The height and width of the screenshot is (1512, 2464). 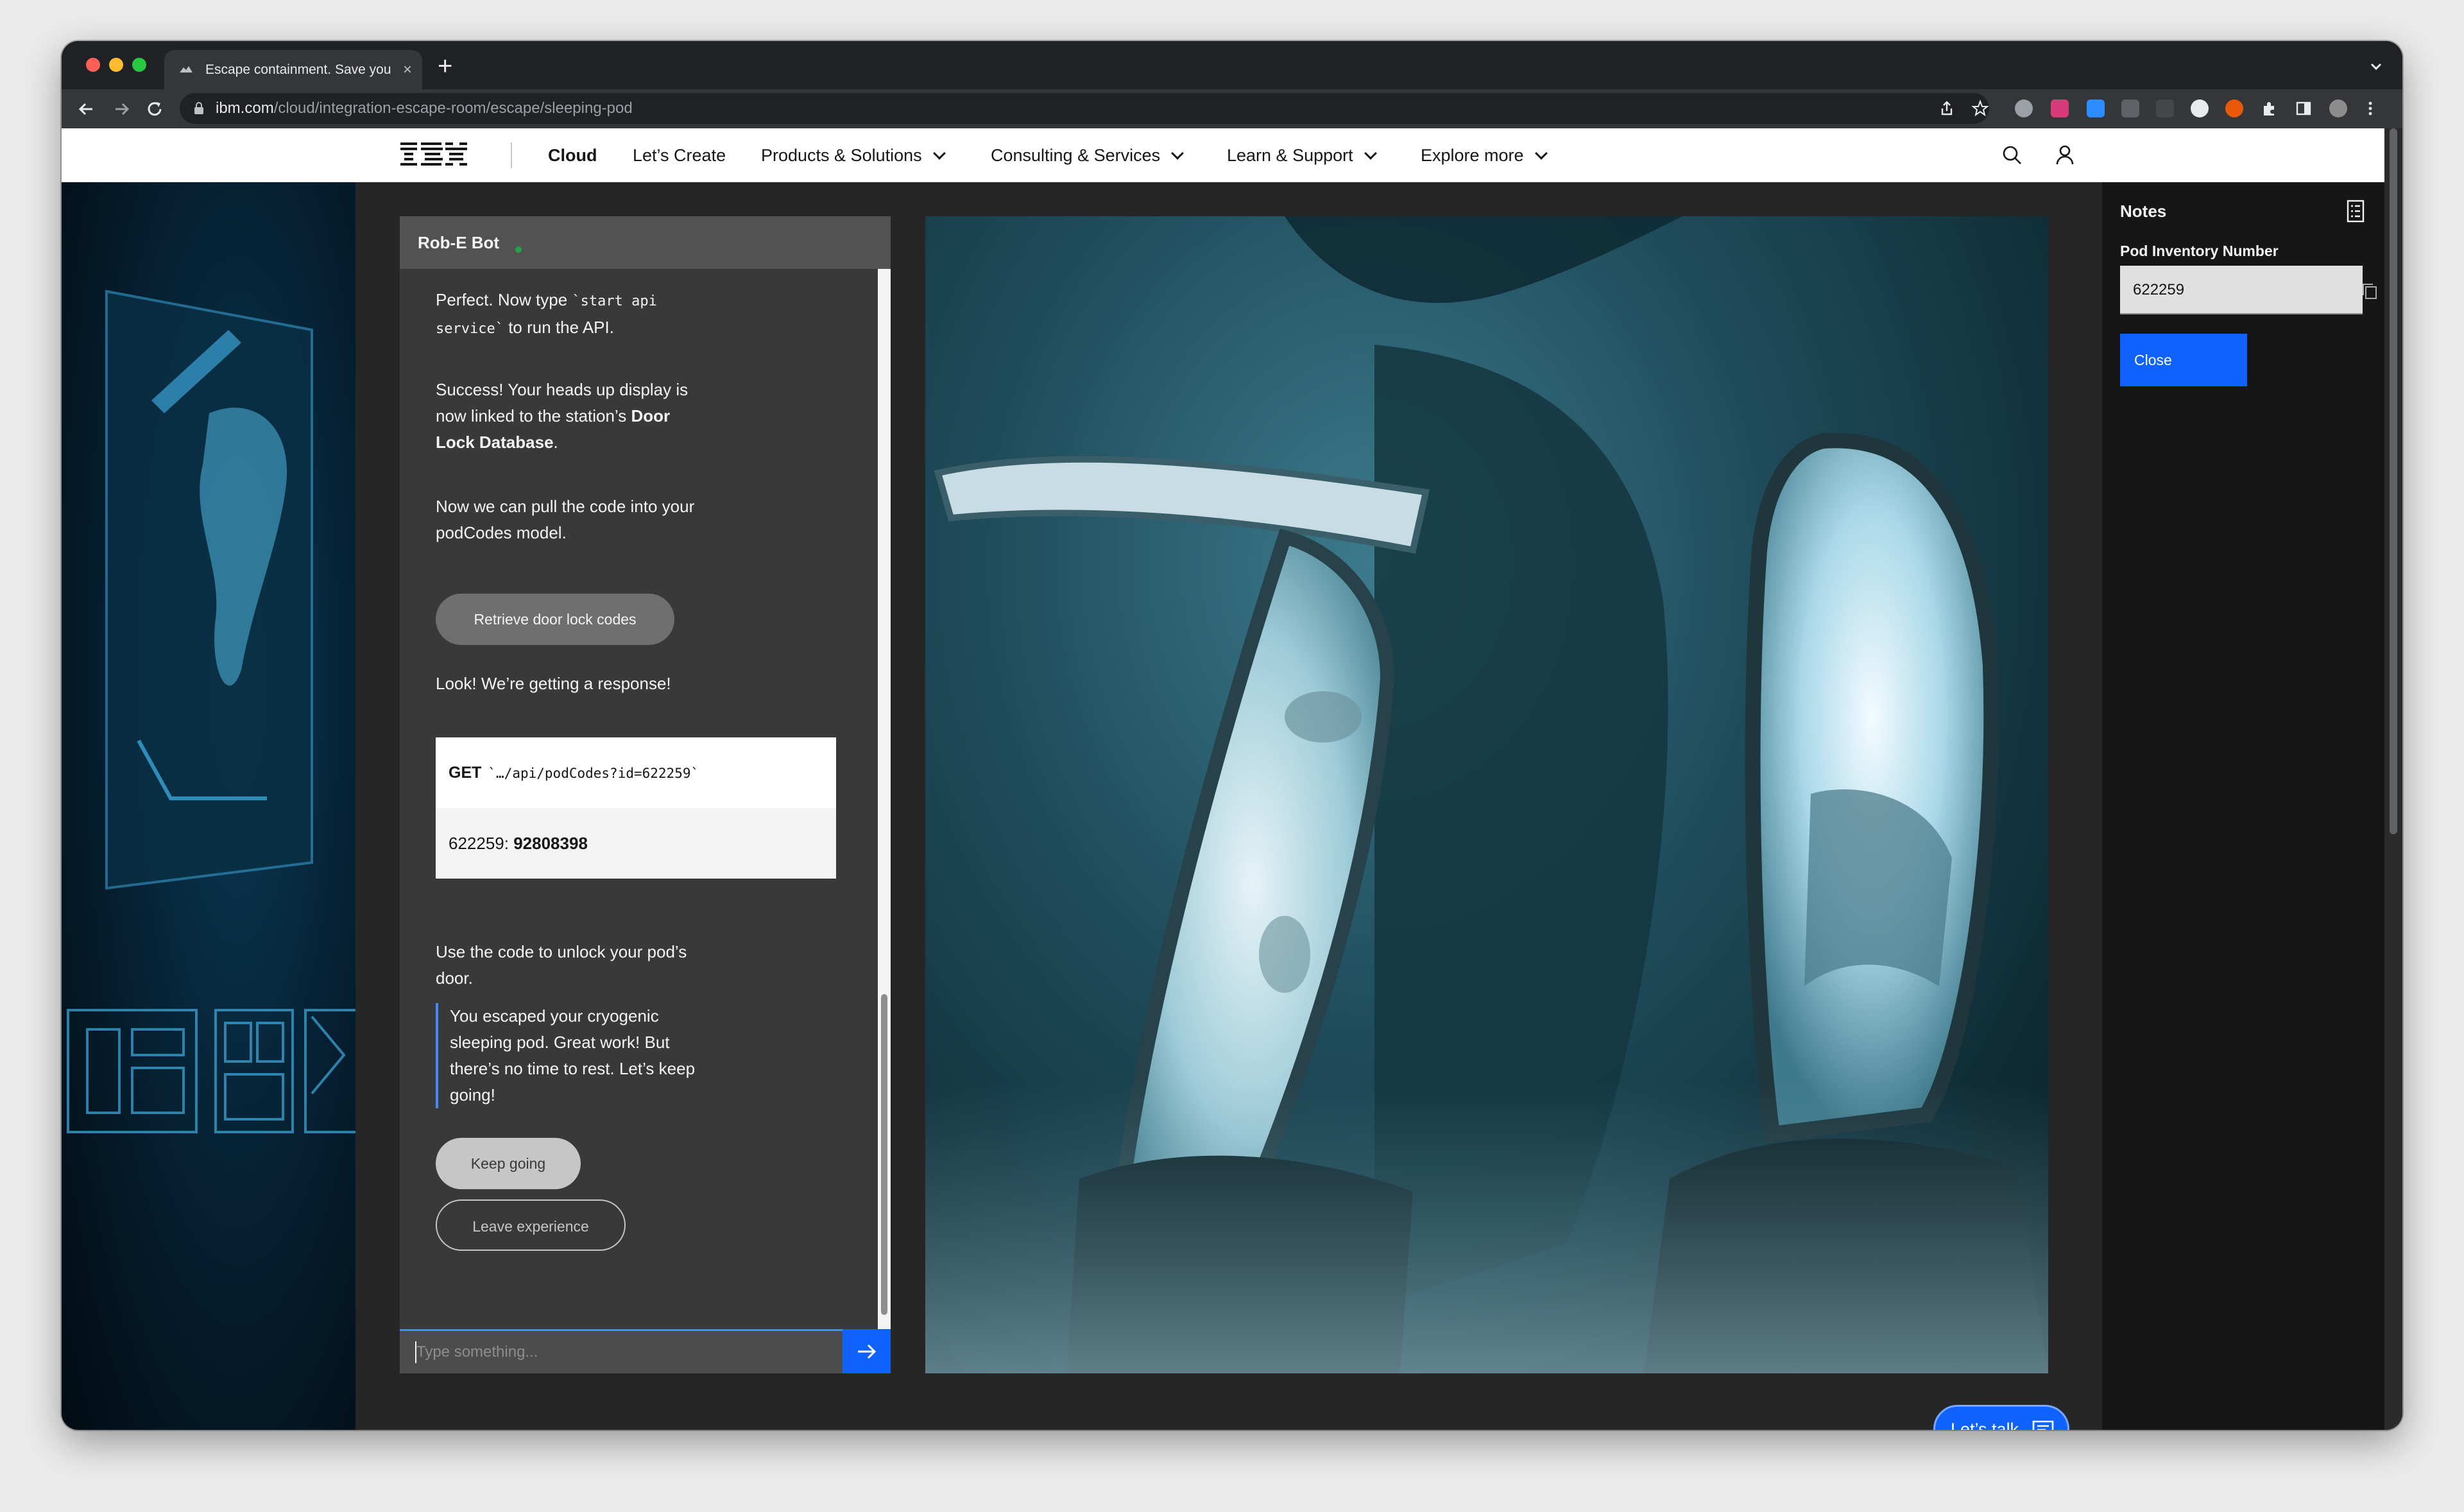 What do you see at coordinates (531, 1225) in the screenshot?
I see `leave-experience-button: Leave experience` at bounding box center [531, 1225].